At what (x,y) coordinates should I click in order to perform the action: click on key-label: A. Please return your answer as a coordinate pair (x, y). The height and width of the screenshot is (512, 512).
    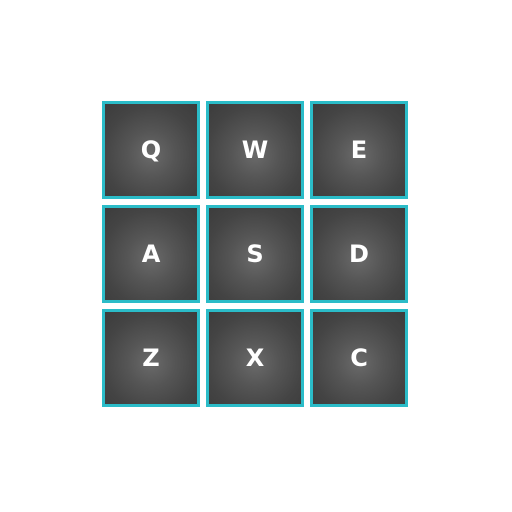
    Looking at the image, I should click on (151, 254).